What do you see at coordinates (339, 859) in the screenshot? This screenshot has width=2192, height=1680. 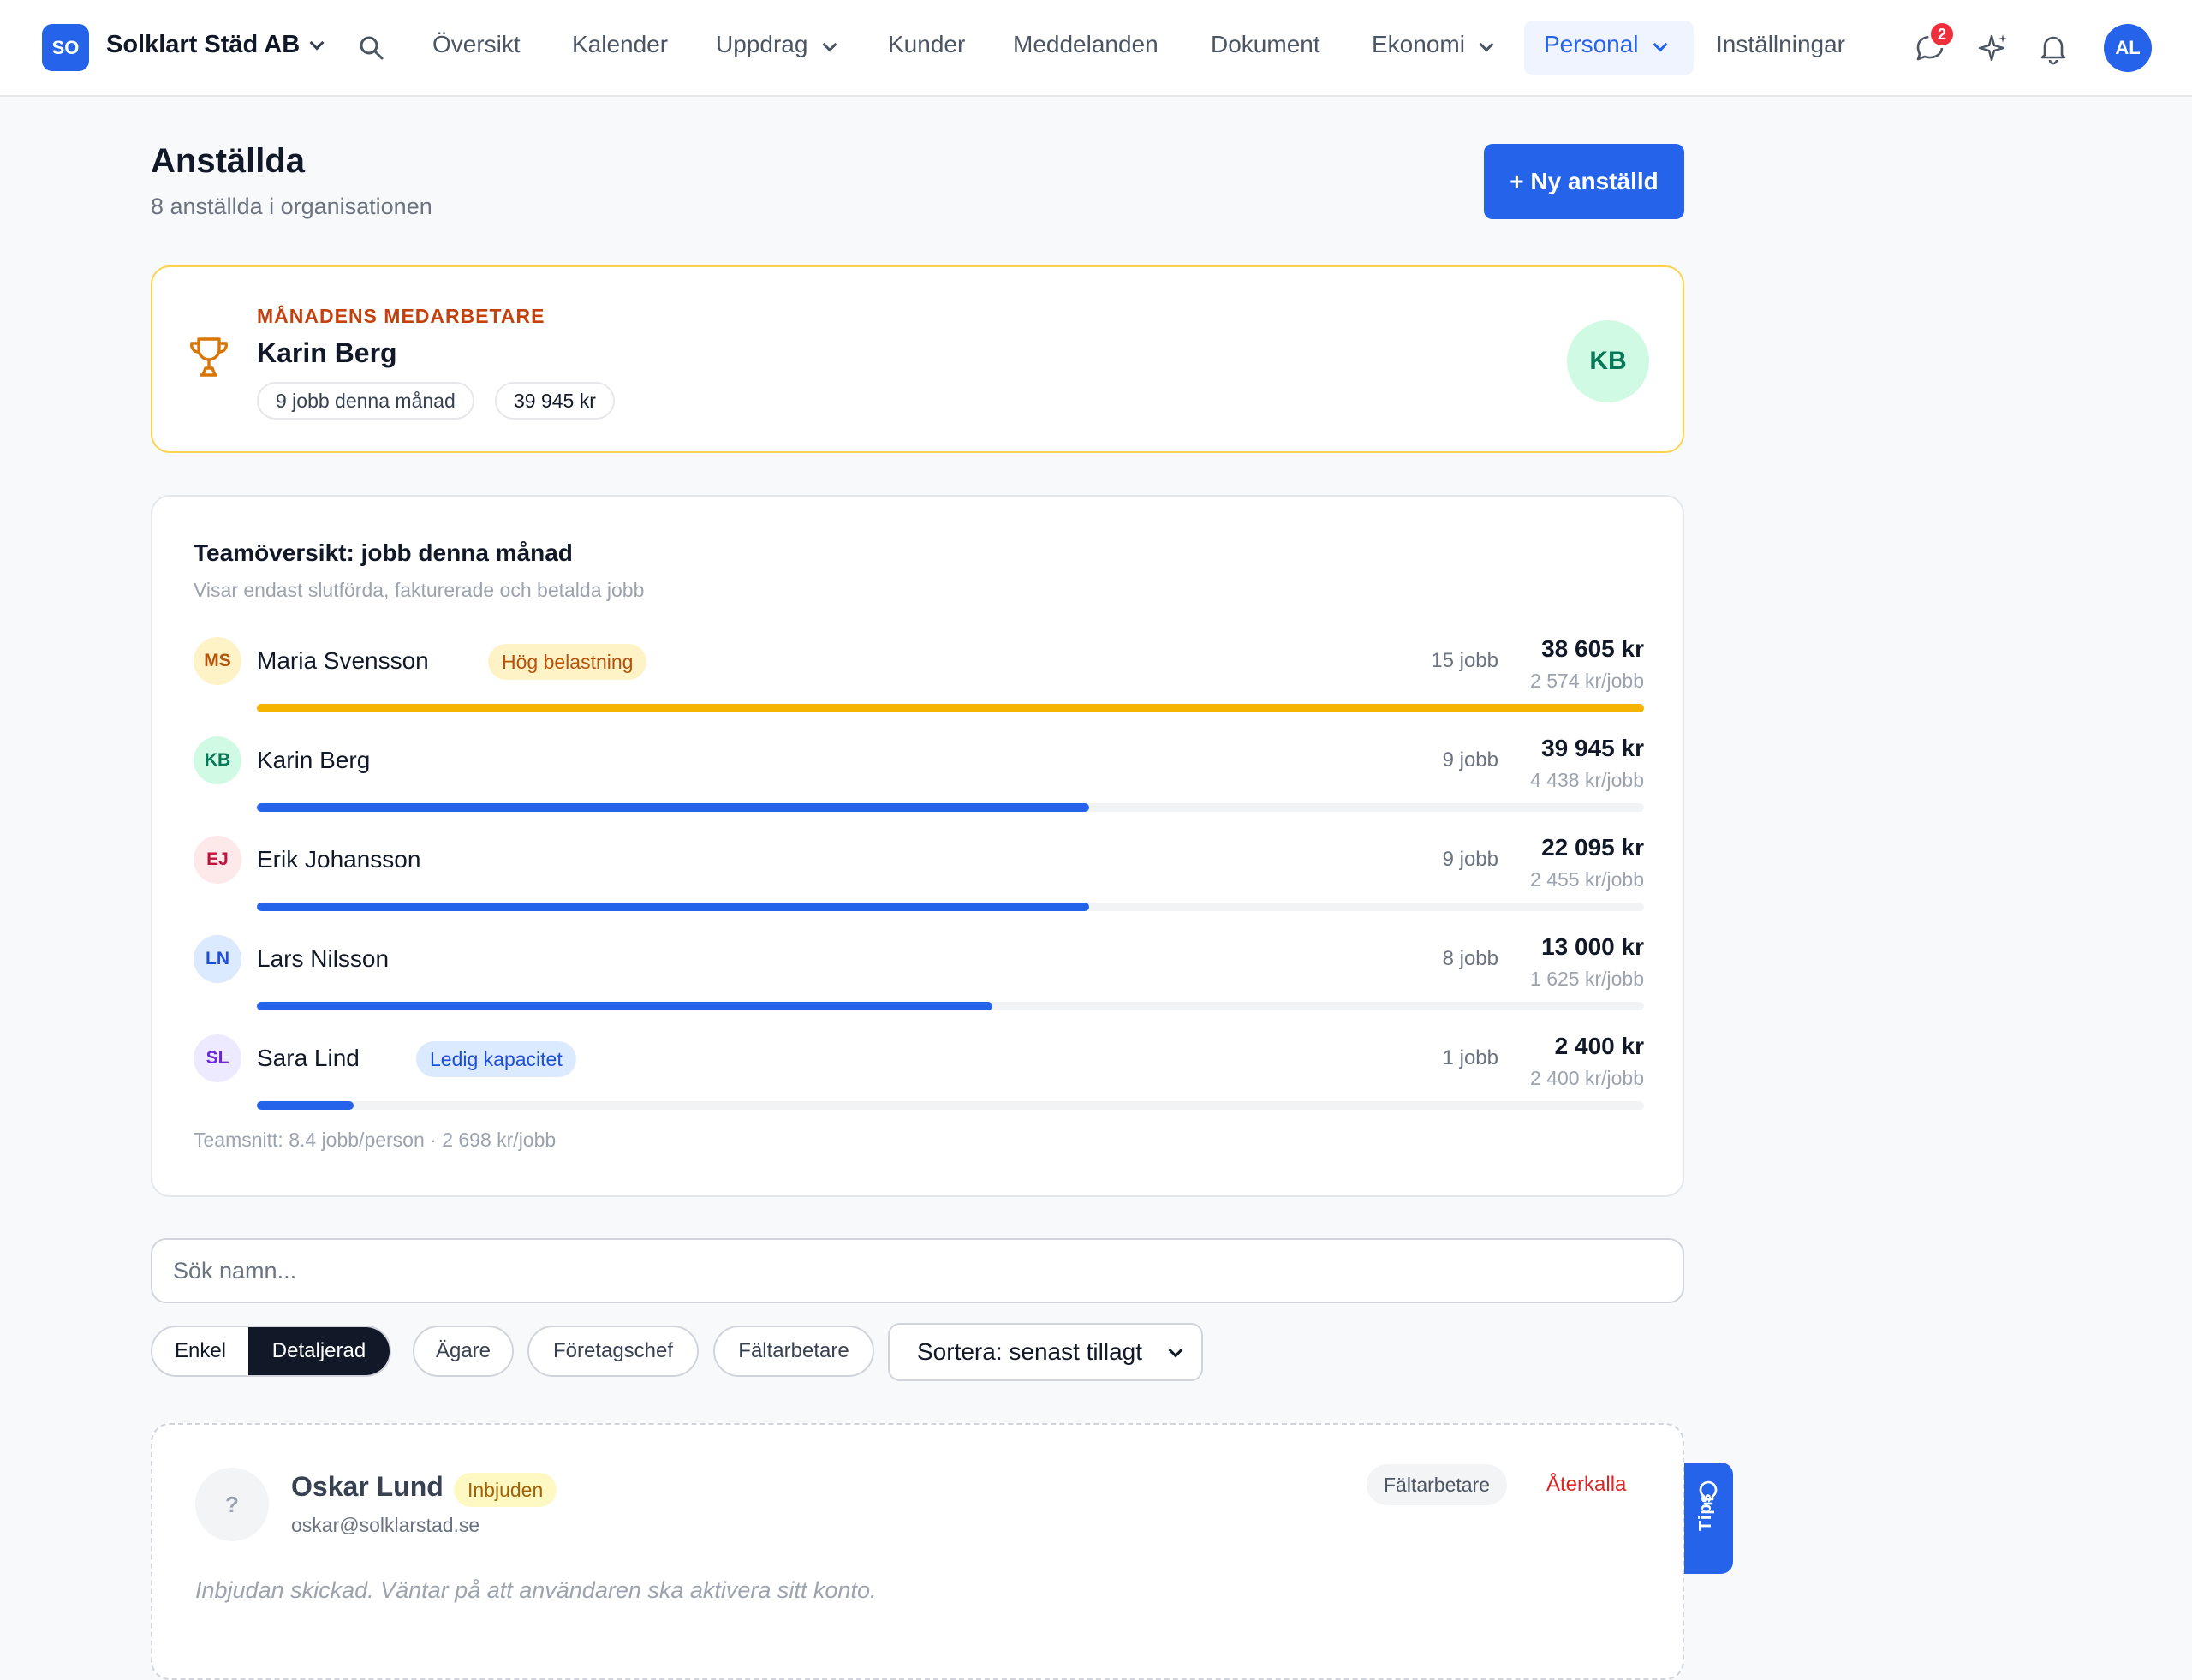 I see `employee-name: Erik Johansson` at bounding box center [339, 859].